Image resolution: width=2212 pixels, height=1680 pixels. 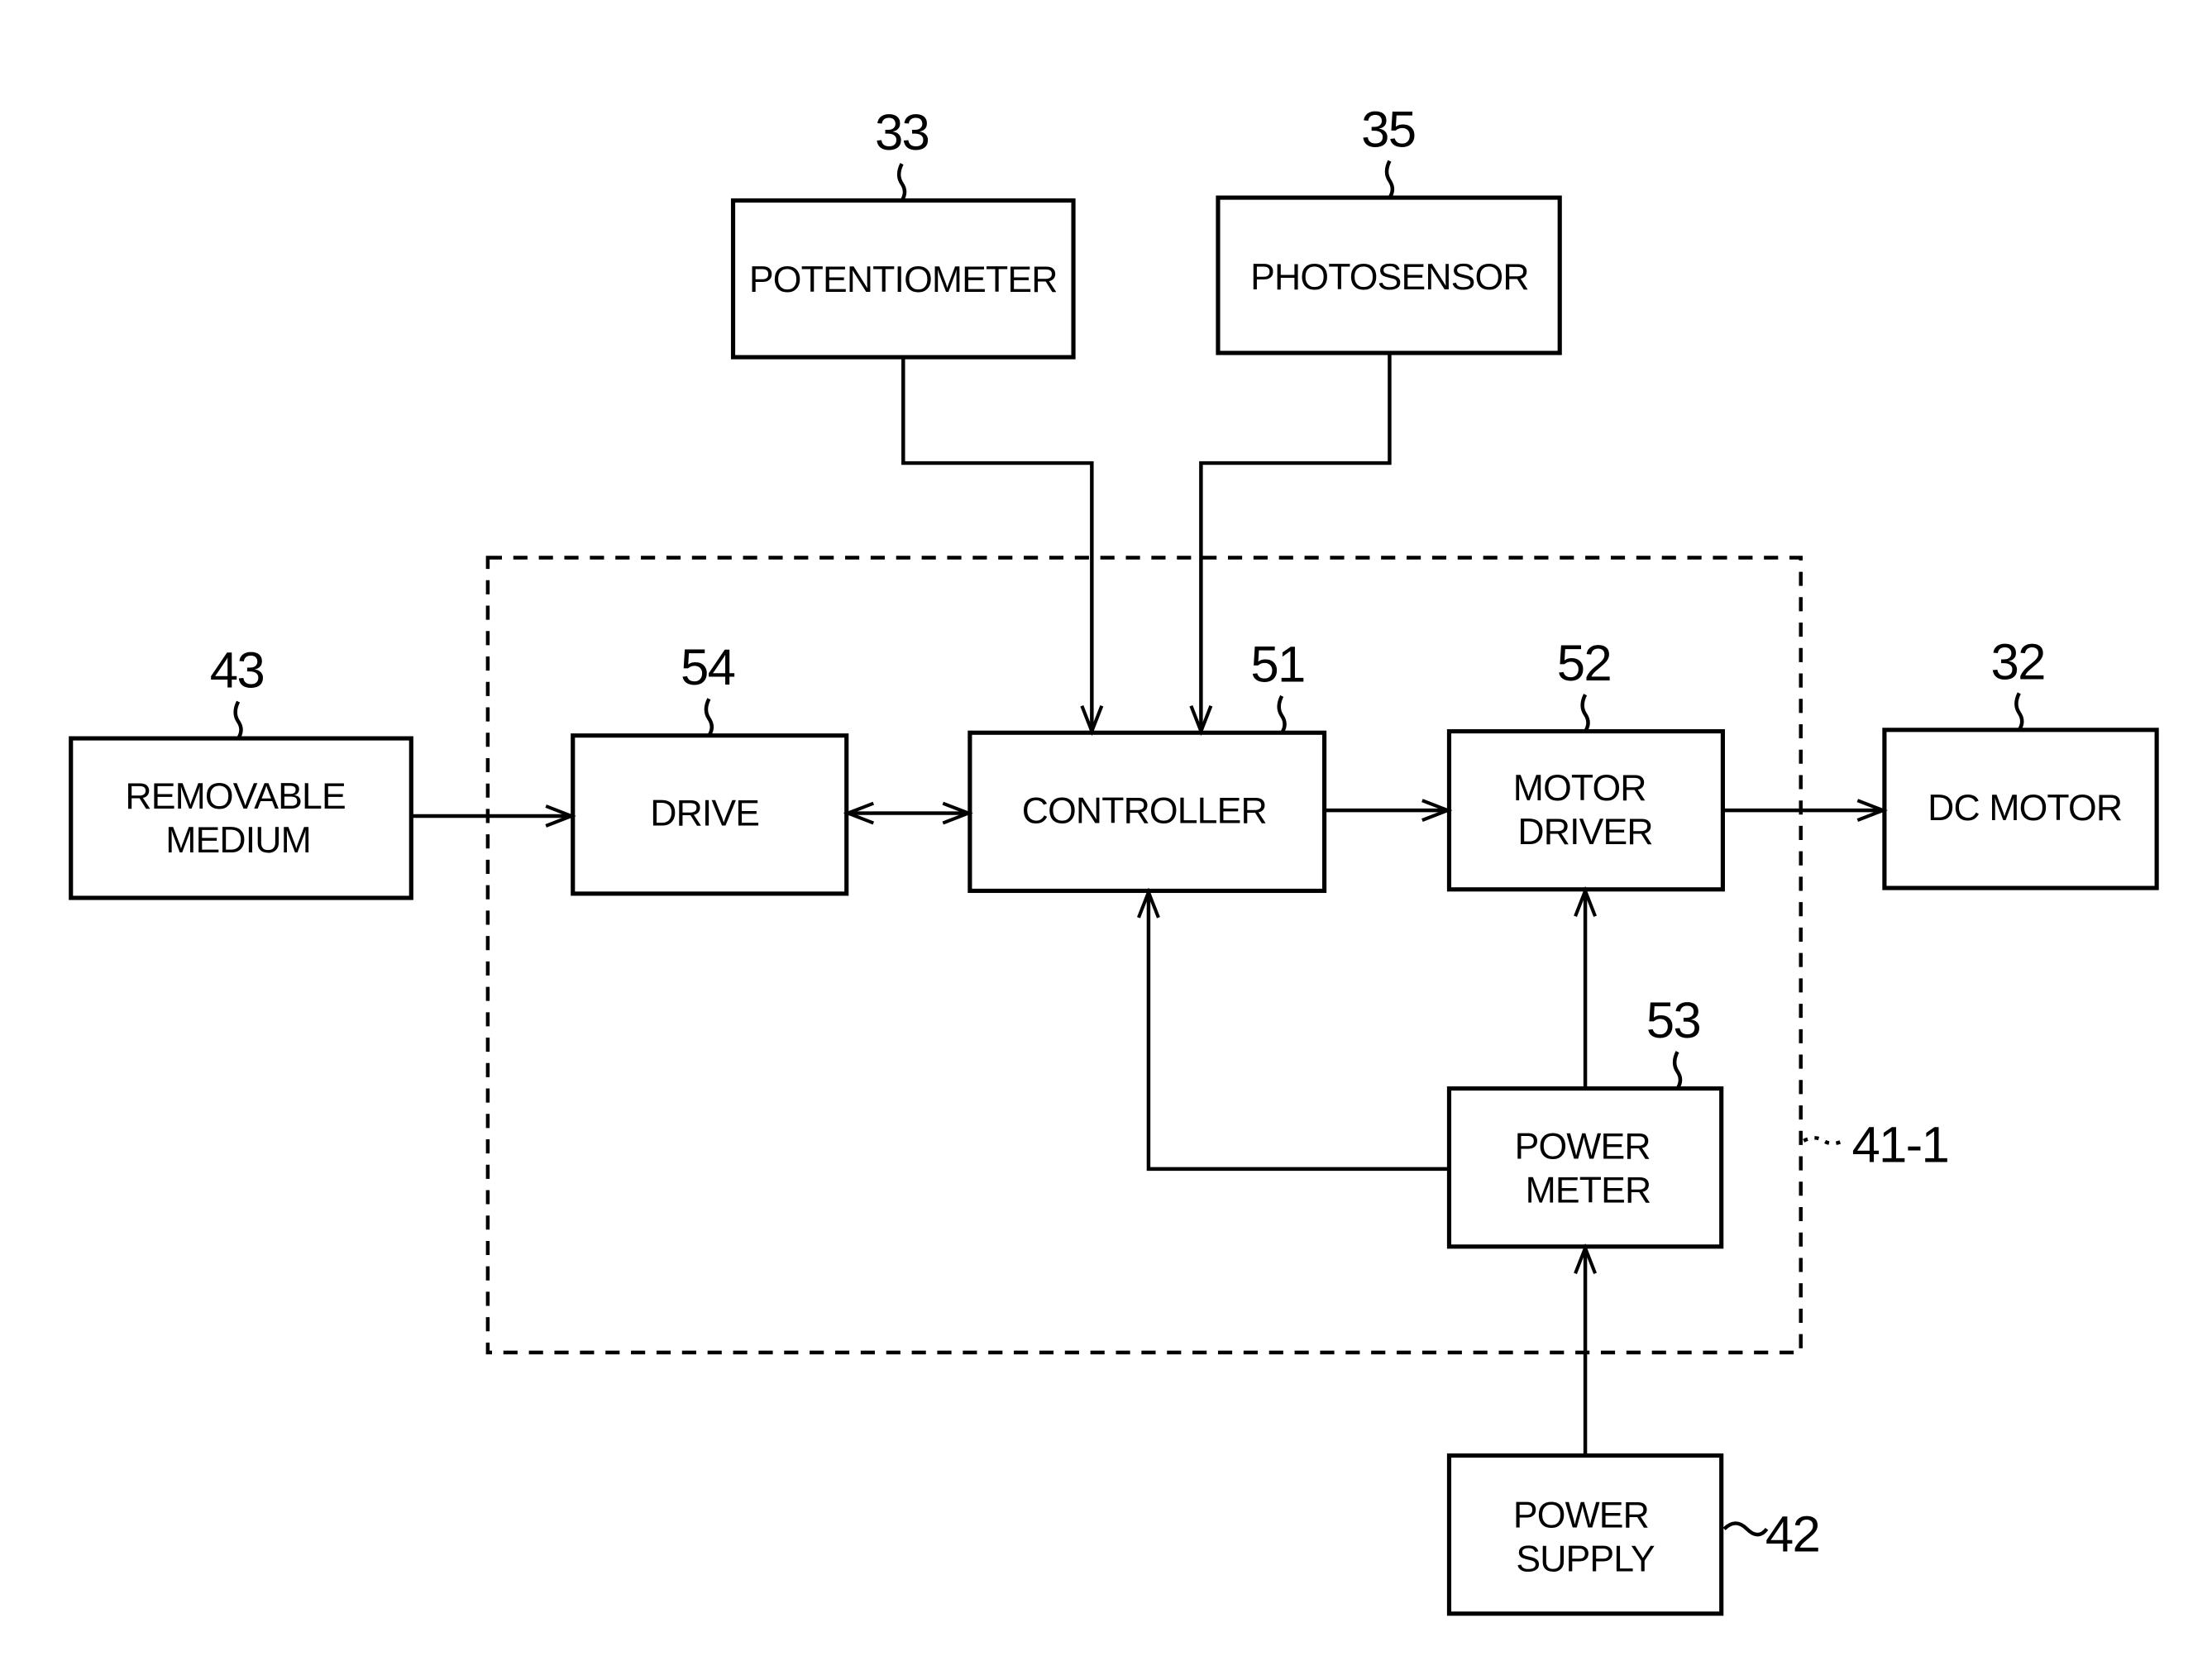 What do you see at coordinates (2017, 661) in the screenshot?
I see `dc-motor-ref: 32` at bounding box center [2017, 661].